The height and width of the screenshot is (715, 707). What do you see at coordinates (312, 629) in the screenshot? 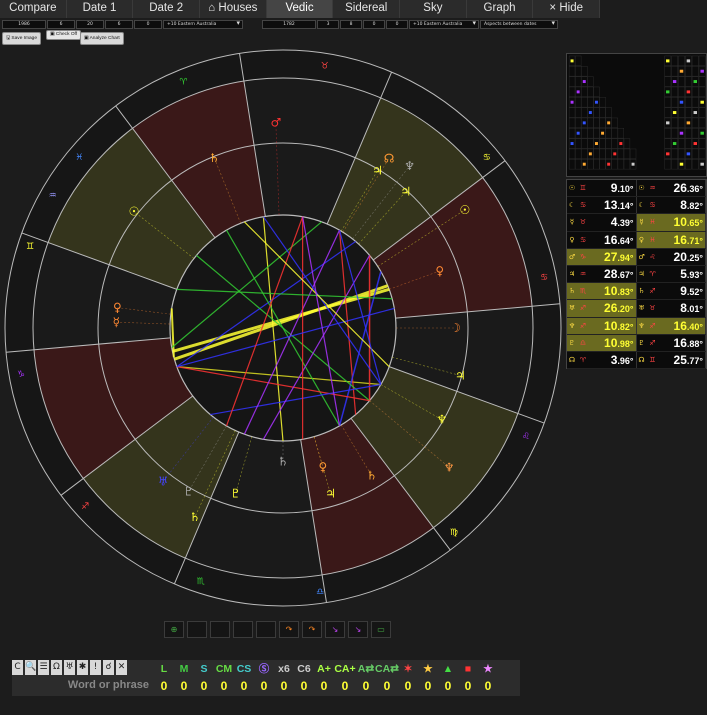
I see `nav-button-6: ↷` at bounding box center [312, 629].